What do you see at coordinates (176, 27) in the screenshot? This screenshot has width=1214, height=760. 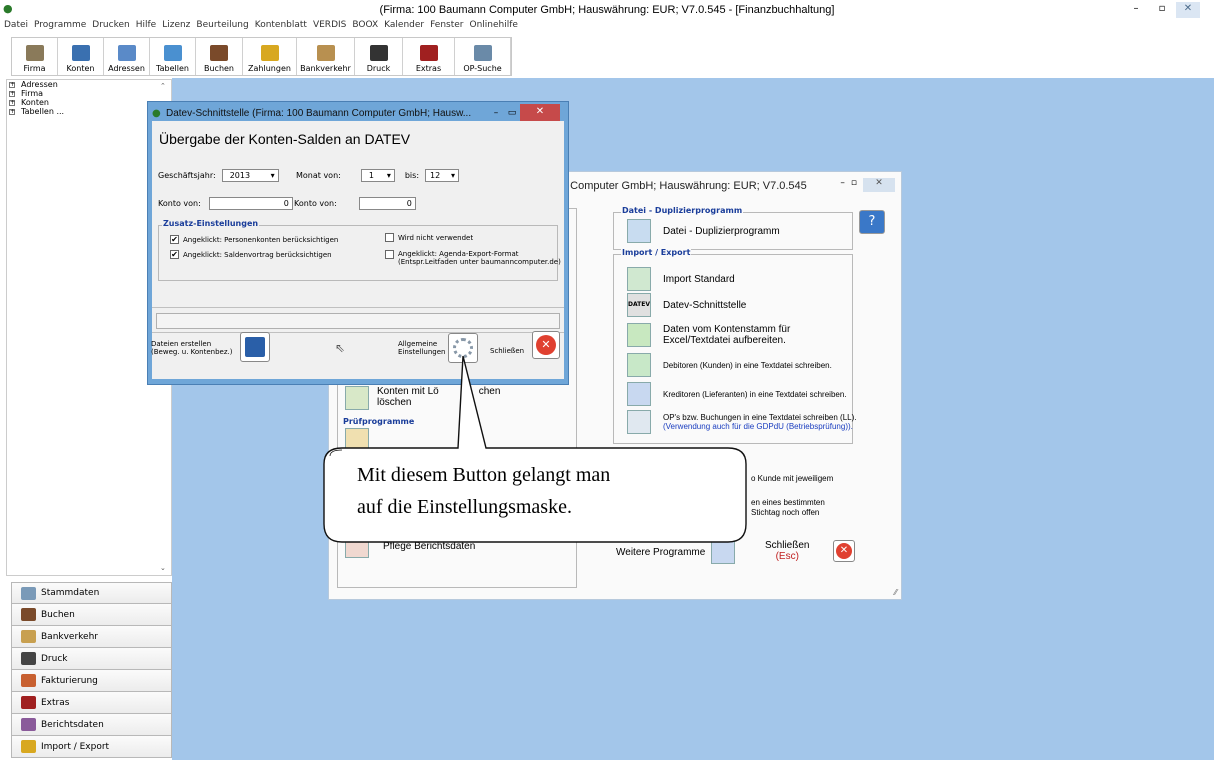 I see `menu-item: Lizenz` at bounding box center [176, 27].